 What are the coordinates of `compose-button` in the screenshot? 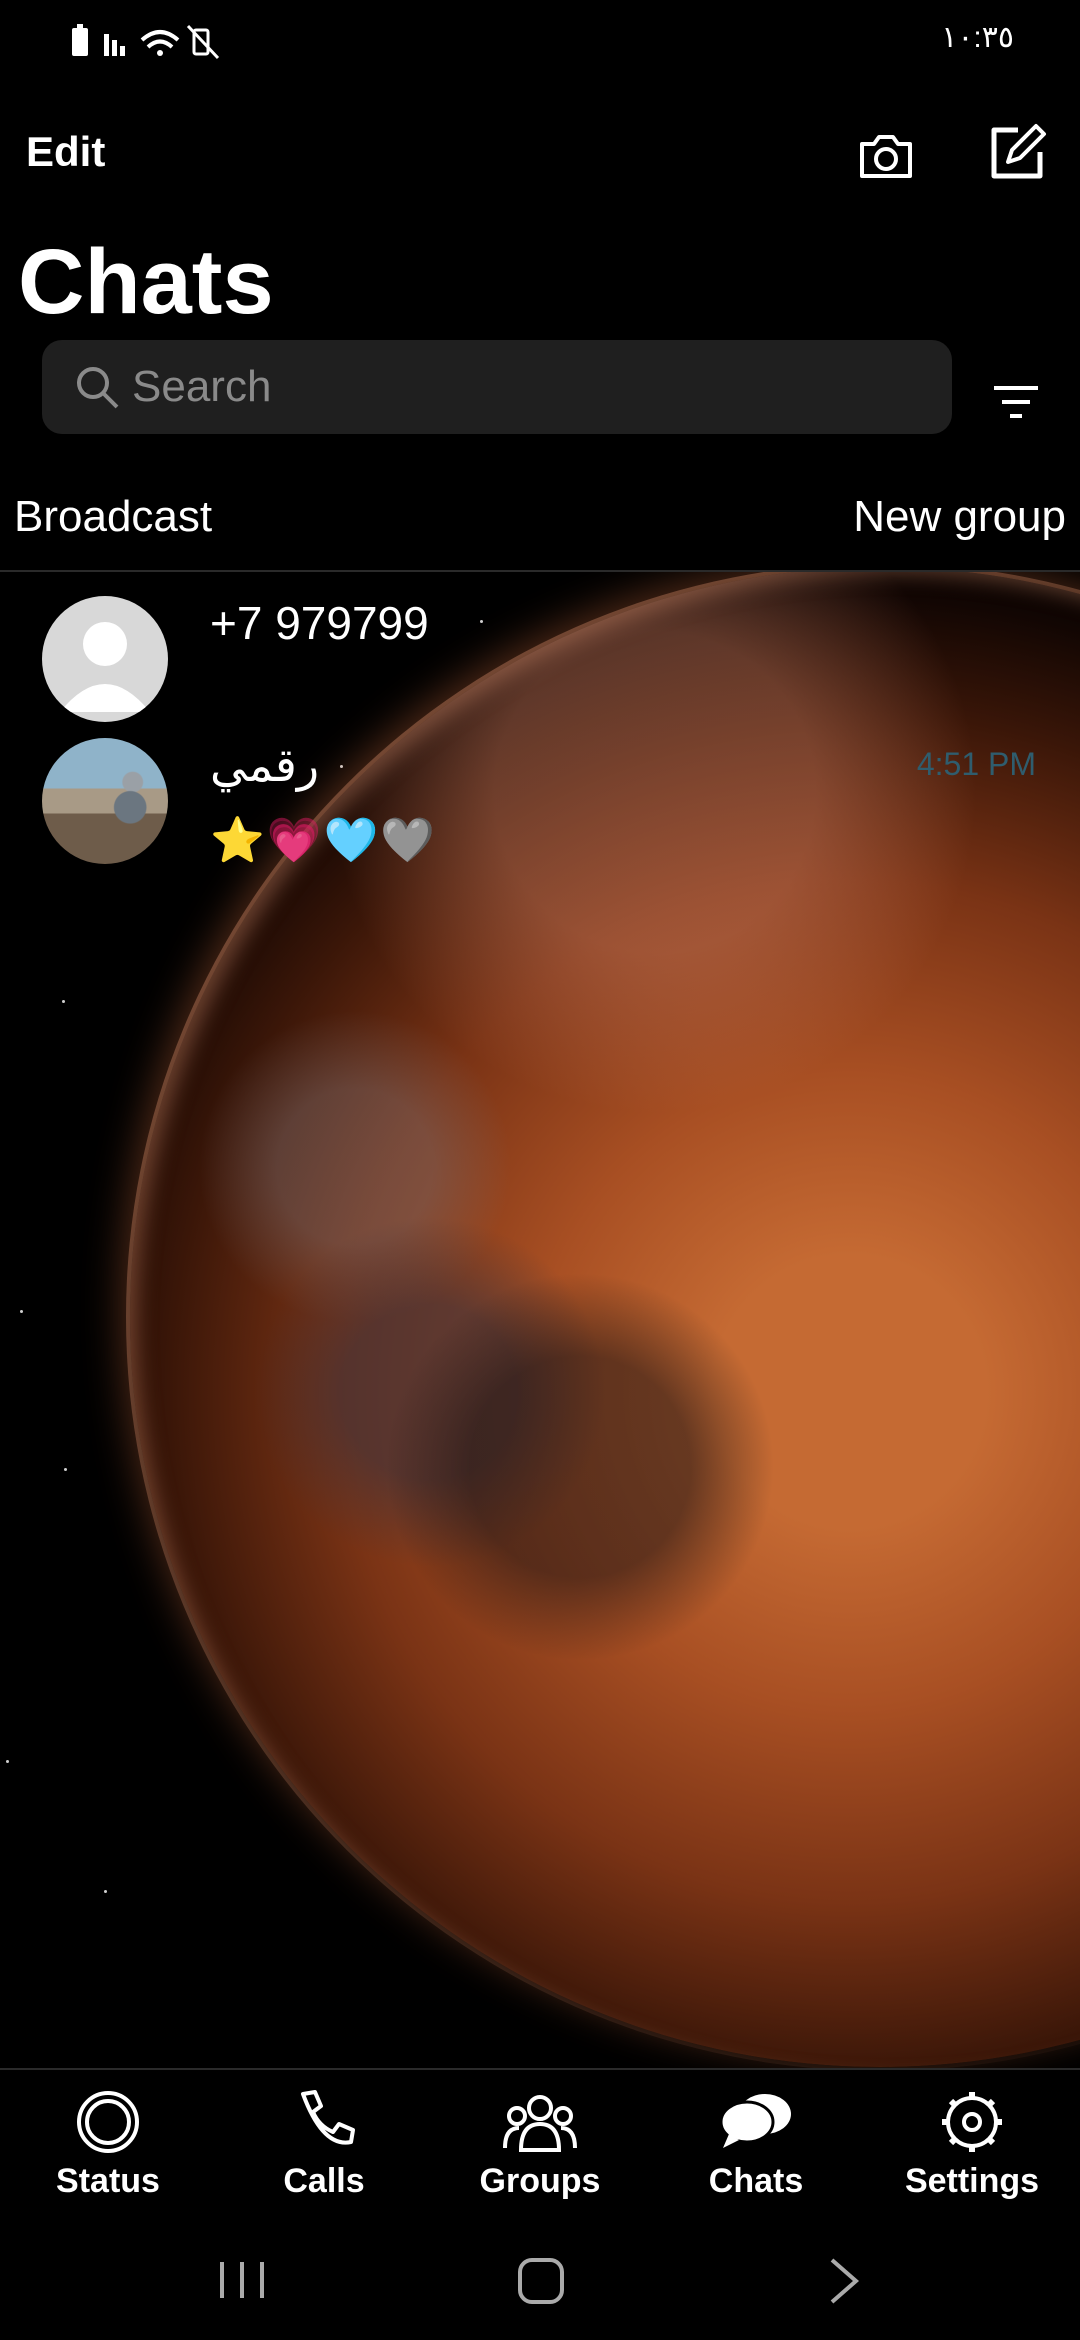 It's located at (1016, 154).